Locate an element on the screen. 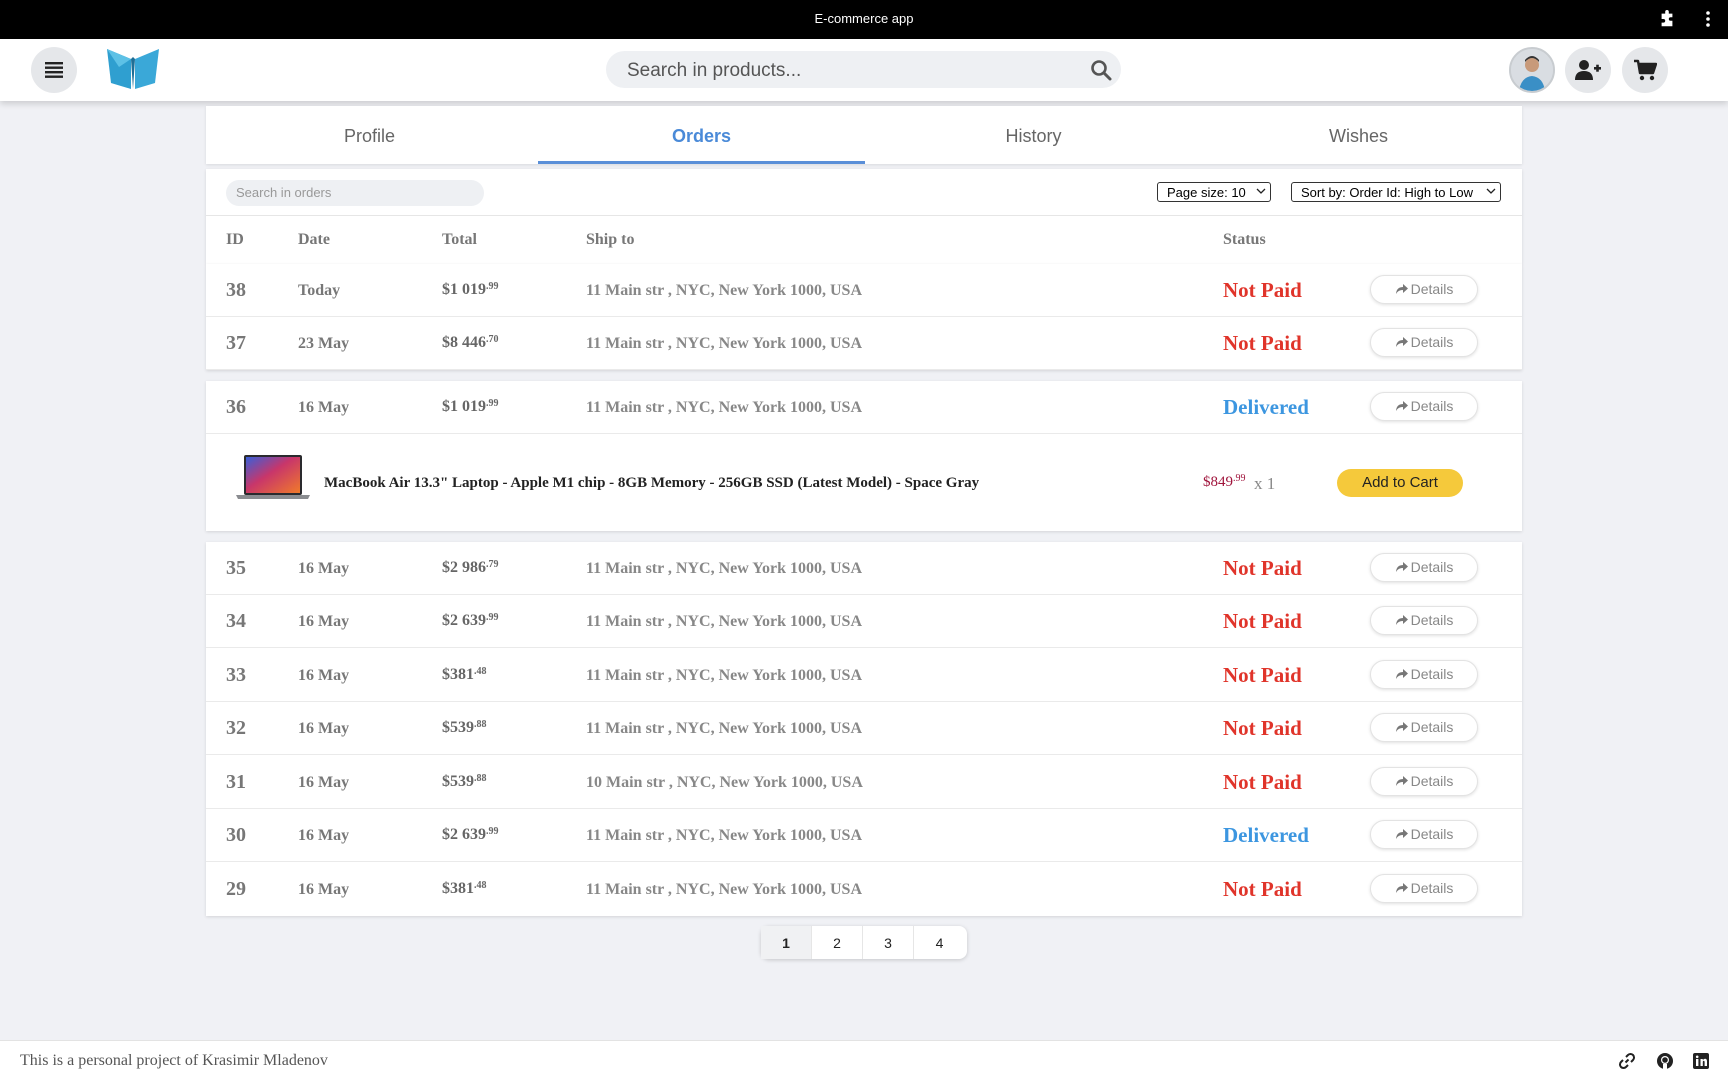  linkedin-icon is located at coordinates (1701, 1061).